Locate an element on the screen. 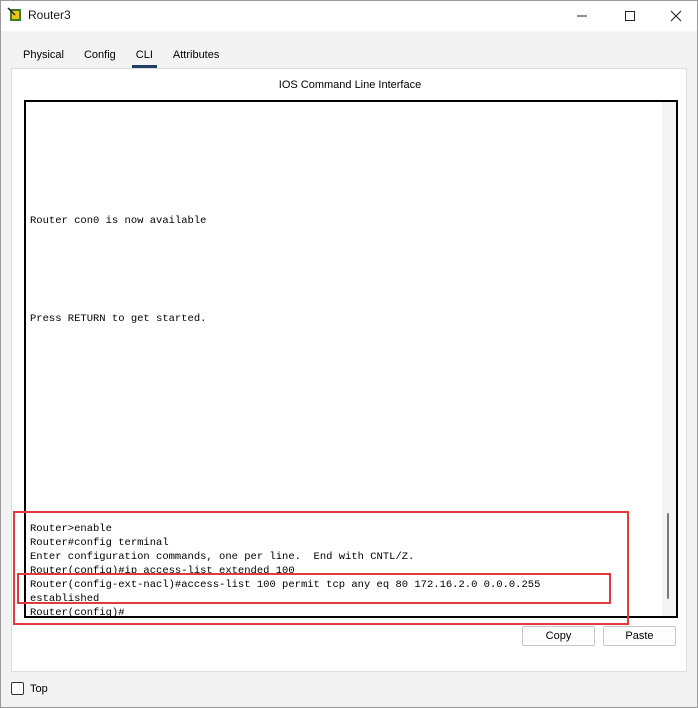  top-option: Top is located at coordinates (29, 688).